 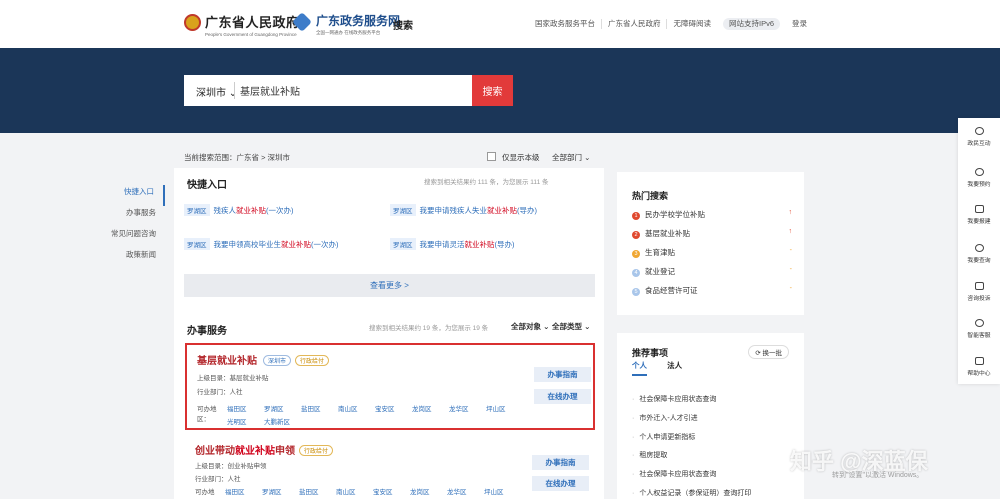 I want to click on ipv6-badge: 网站支持IPv6, so click(x=751, y=24).